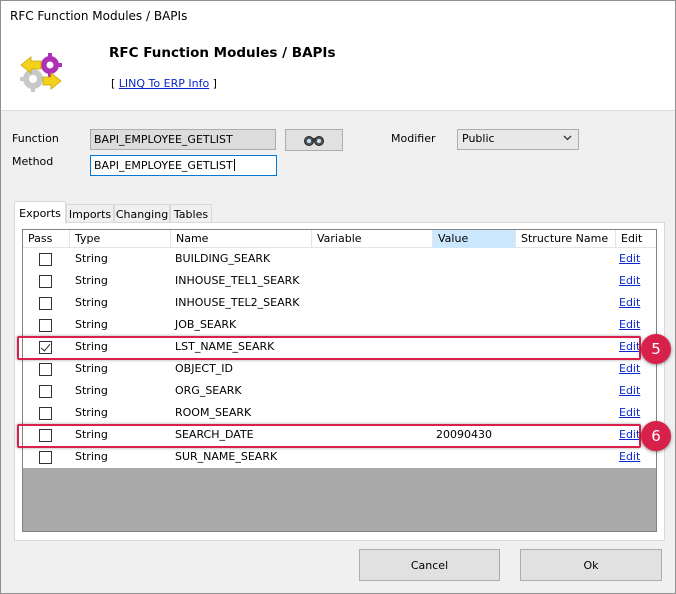 This screenshot has height=594, width=676. I want to click on modifier-label: Modifier, so click(413, 138).